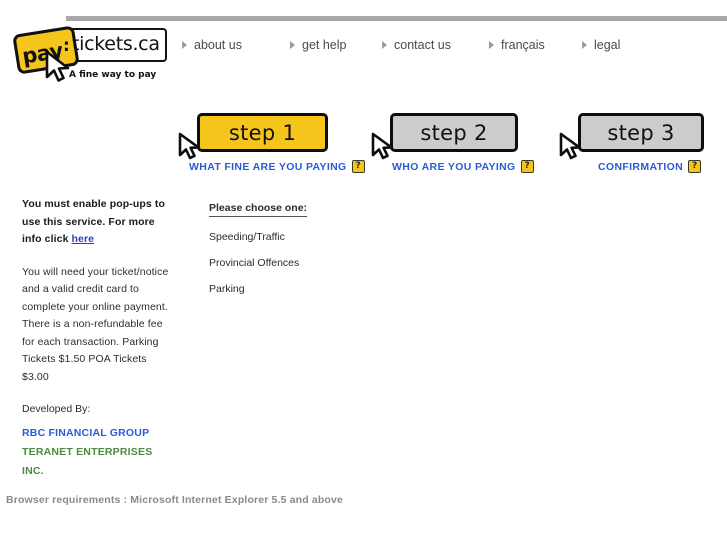 The width and height of the screenshot is (727, 545). What do you see at coordinates (262, 132) in the screenshot?
I see `step-1-title: step 1` at bounding box center [262, 132].